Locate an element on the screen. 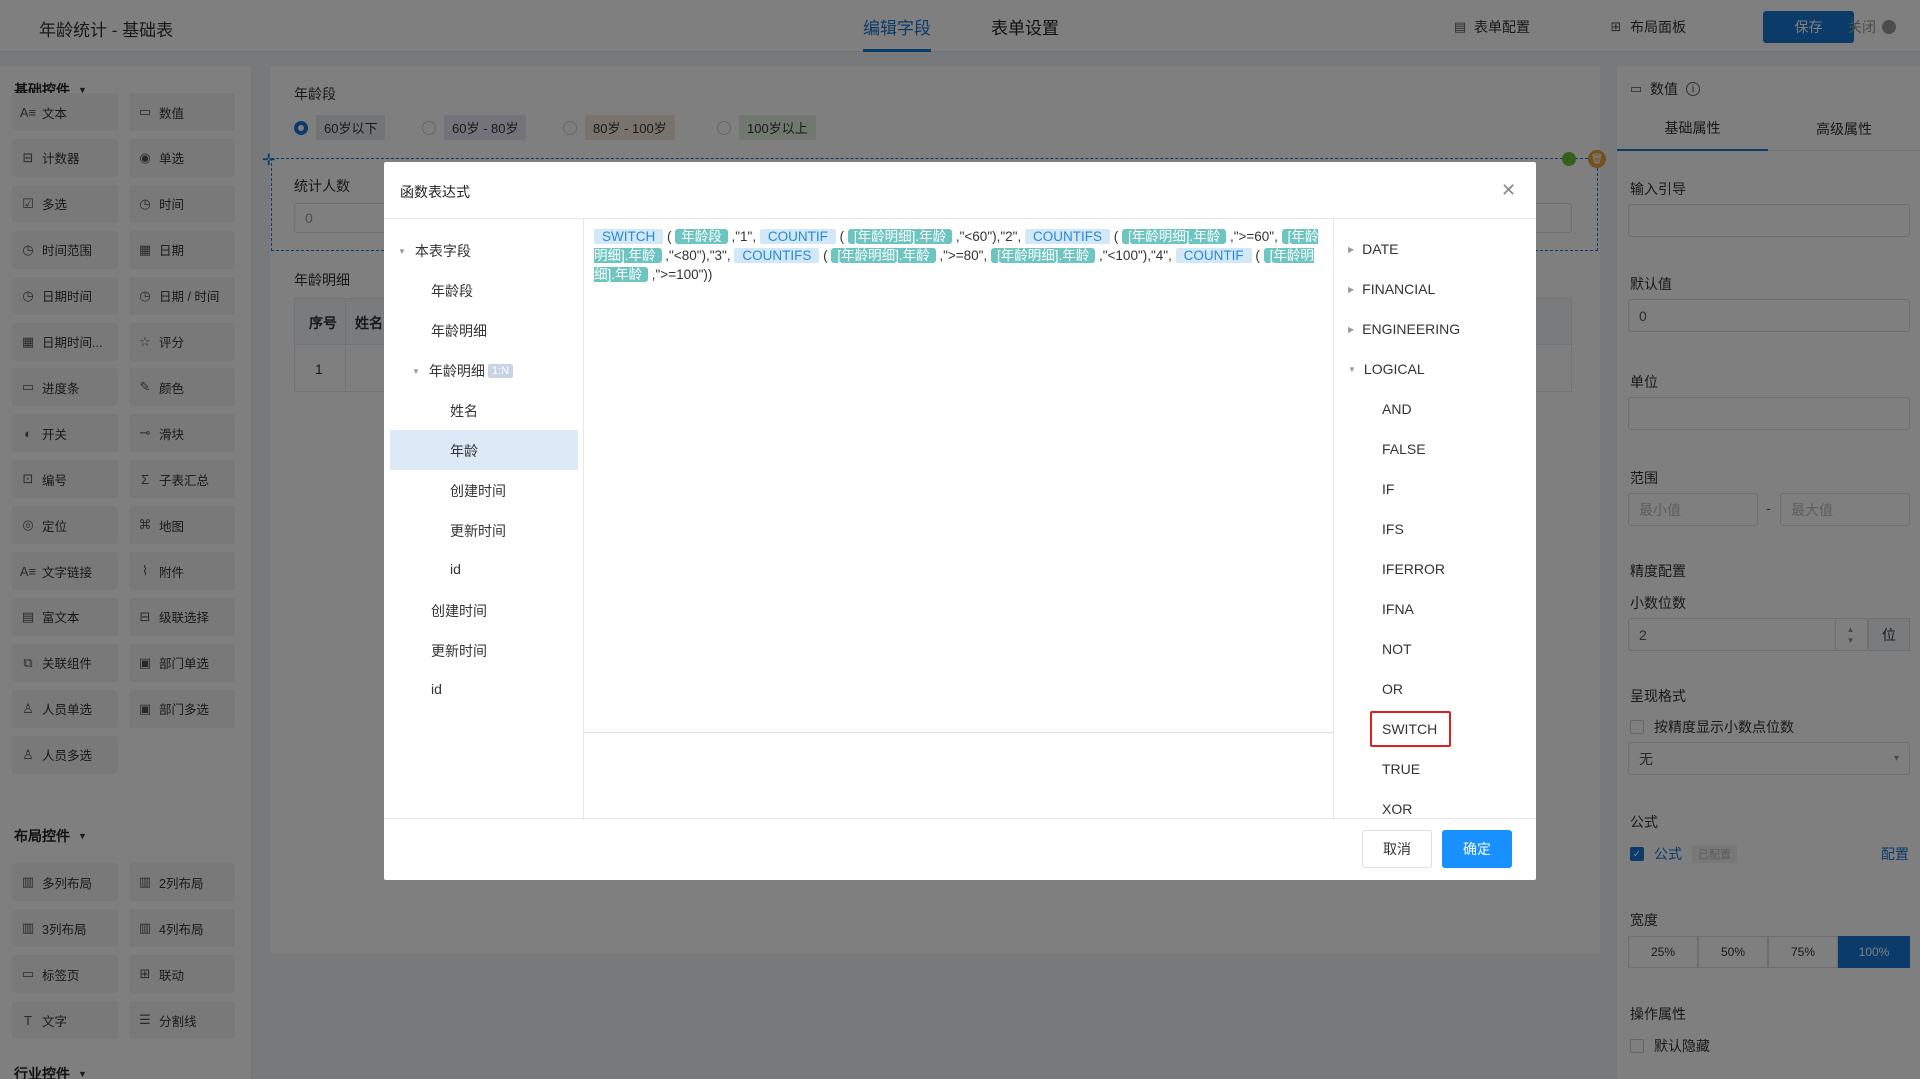 Image resolution: width=1920 pixels, height=1079 pixels. confirm-button: 确定 is located at coordinates (1477, 849).